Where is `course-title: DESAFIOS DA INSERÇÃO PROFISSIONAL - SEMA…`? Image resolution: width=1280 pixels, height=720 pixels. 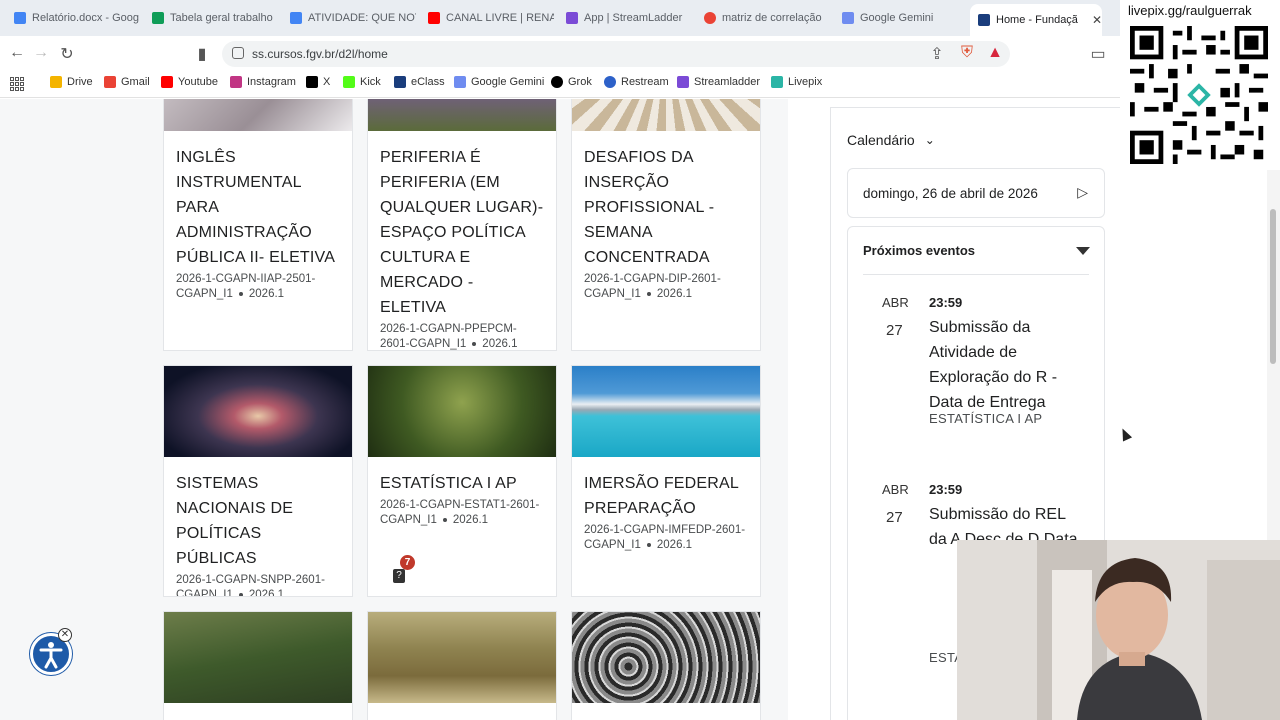 course-title: DESAFIOS DA INSERÇÃO PROFISSIONAL - SEMA… is located at coordinates (666, 207).